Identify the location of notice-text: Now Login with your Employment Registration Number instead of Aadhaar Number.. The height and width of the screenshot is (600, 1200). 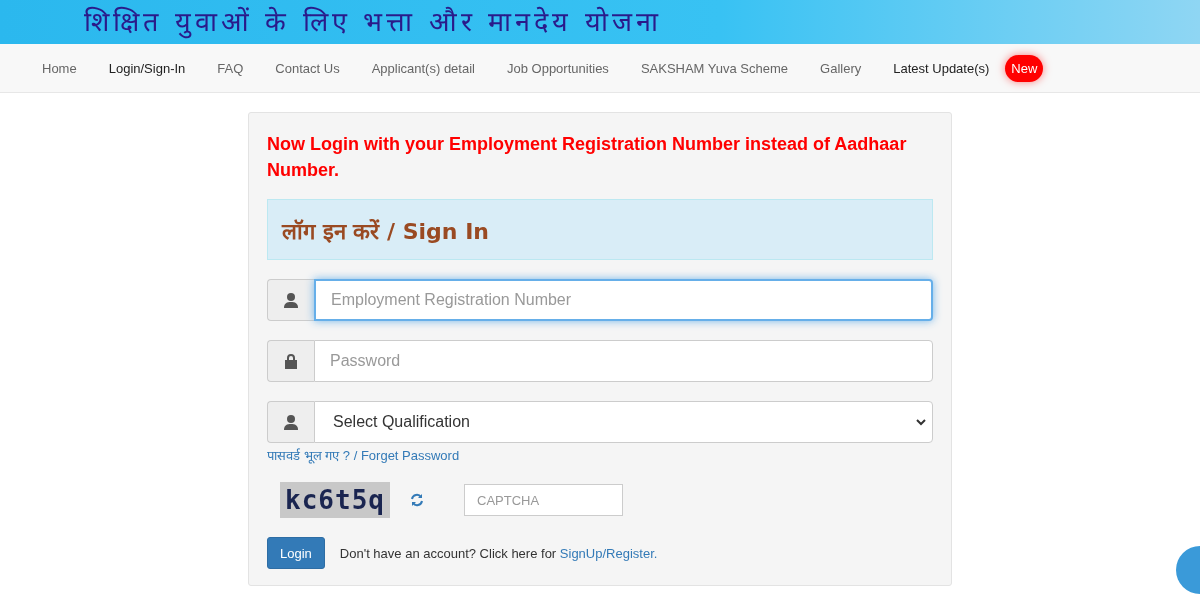
(587, 157).